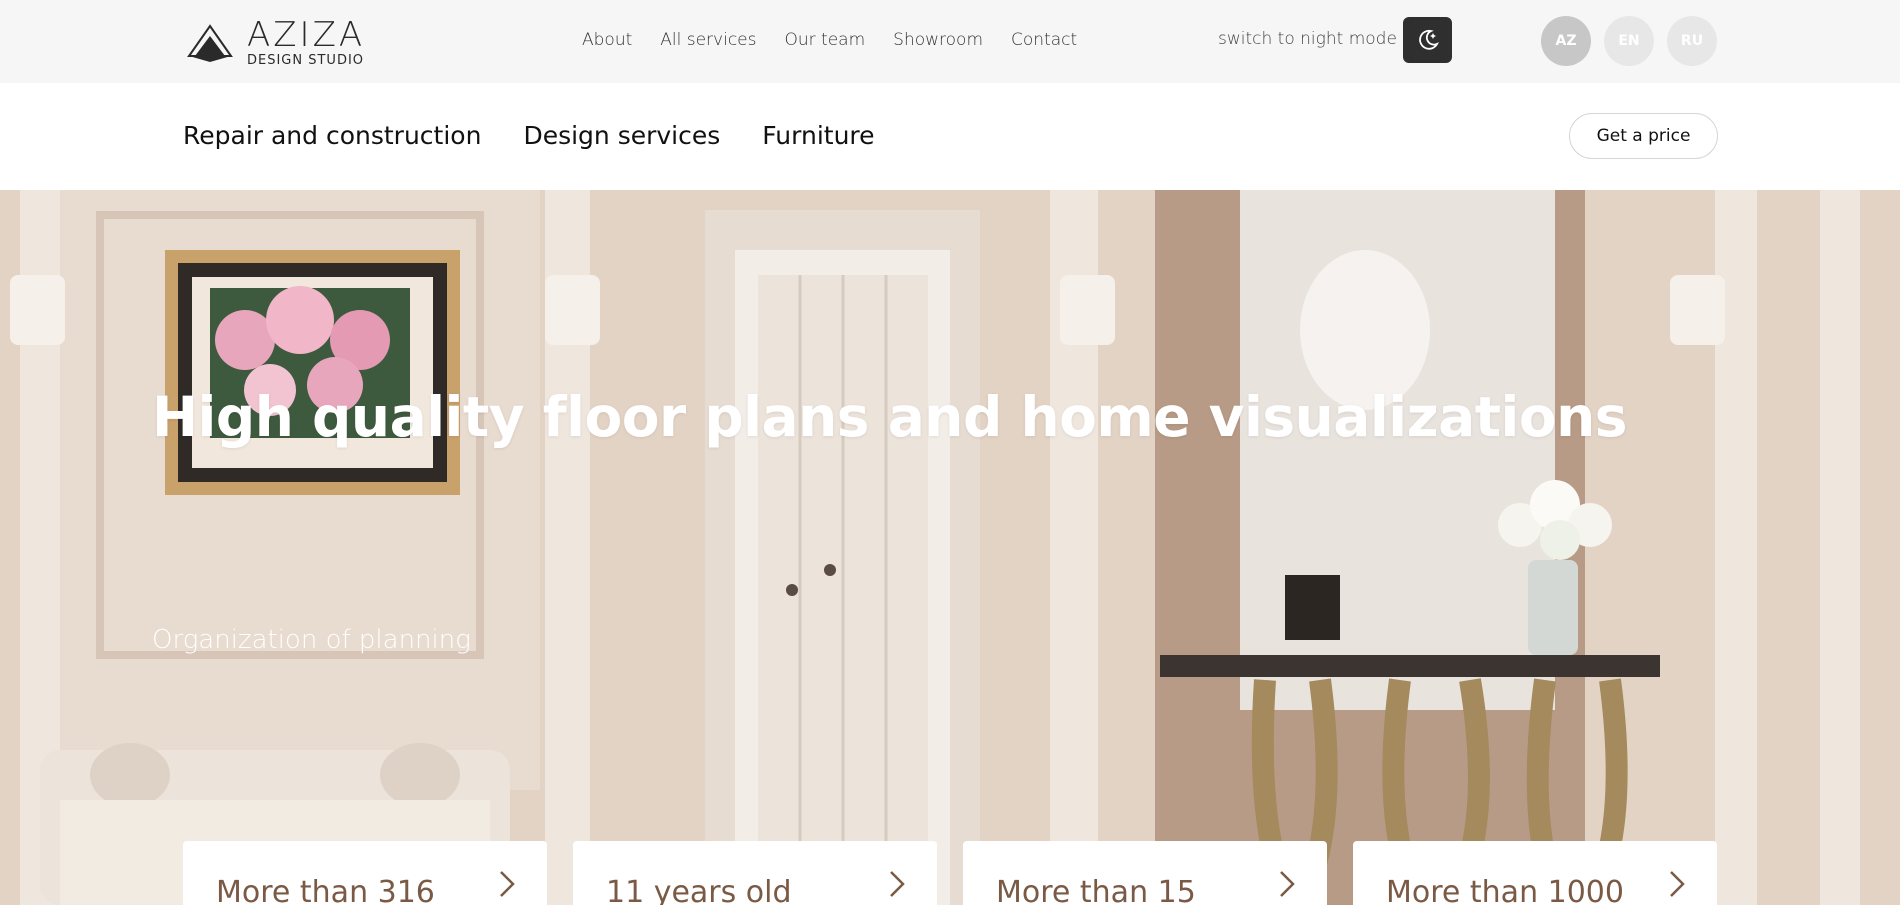 The image size is (1900, 905). I want to click on stat-card-text: More than 15, so click(1096, 890).